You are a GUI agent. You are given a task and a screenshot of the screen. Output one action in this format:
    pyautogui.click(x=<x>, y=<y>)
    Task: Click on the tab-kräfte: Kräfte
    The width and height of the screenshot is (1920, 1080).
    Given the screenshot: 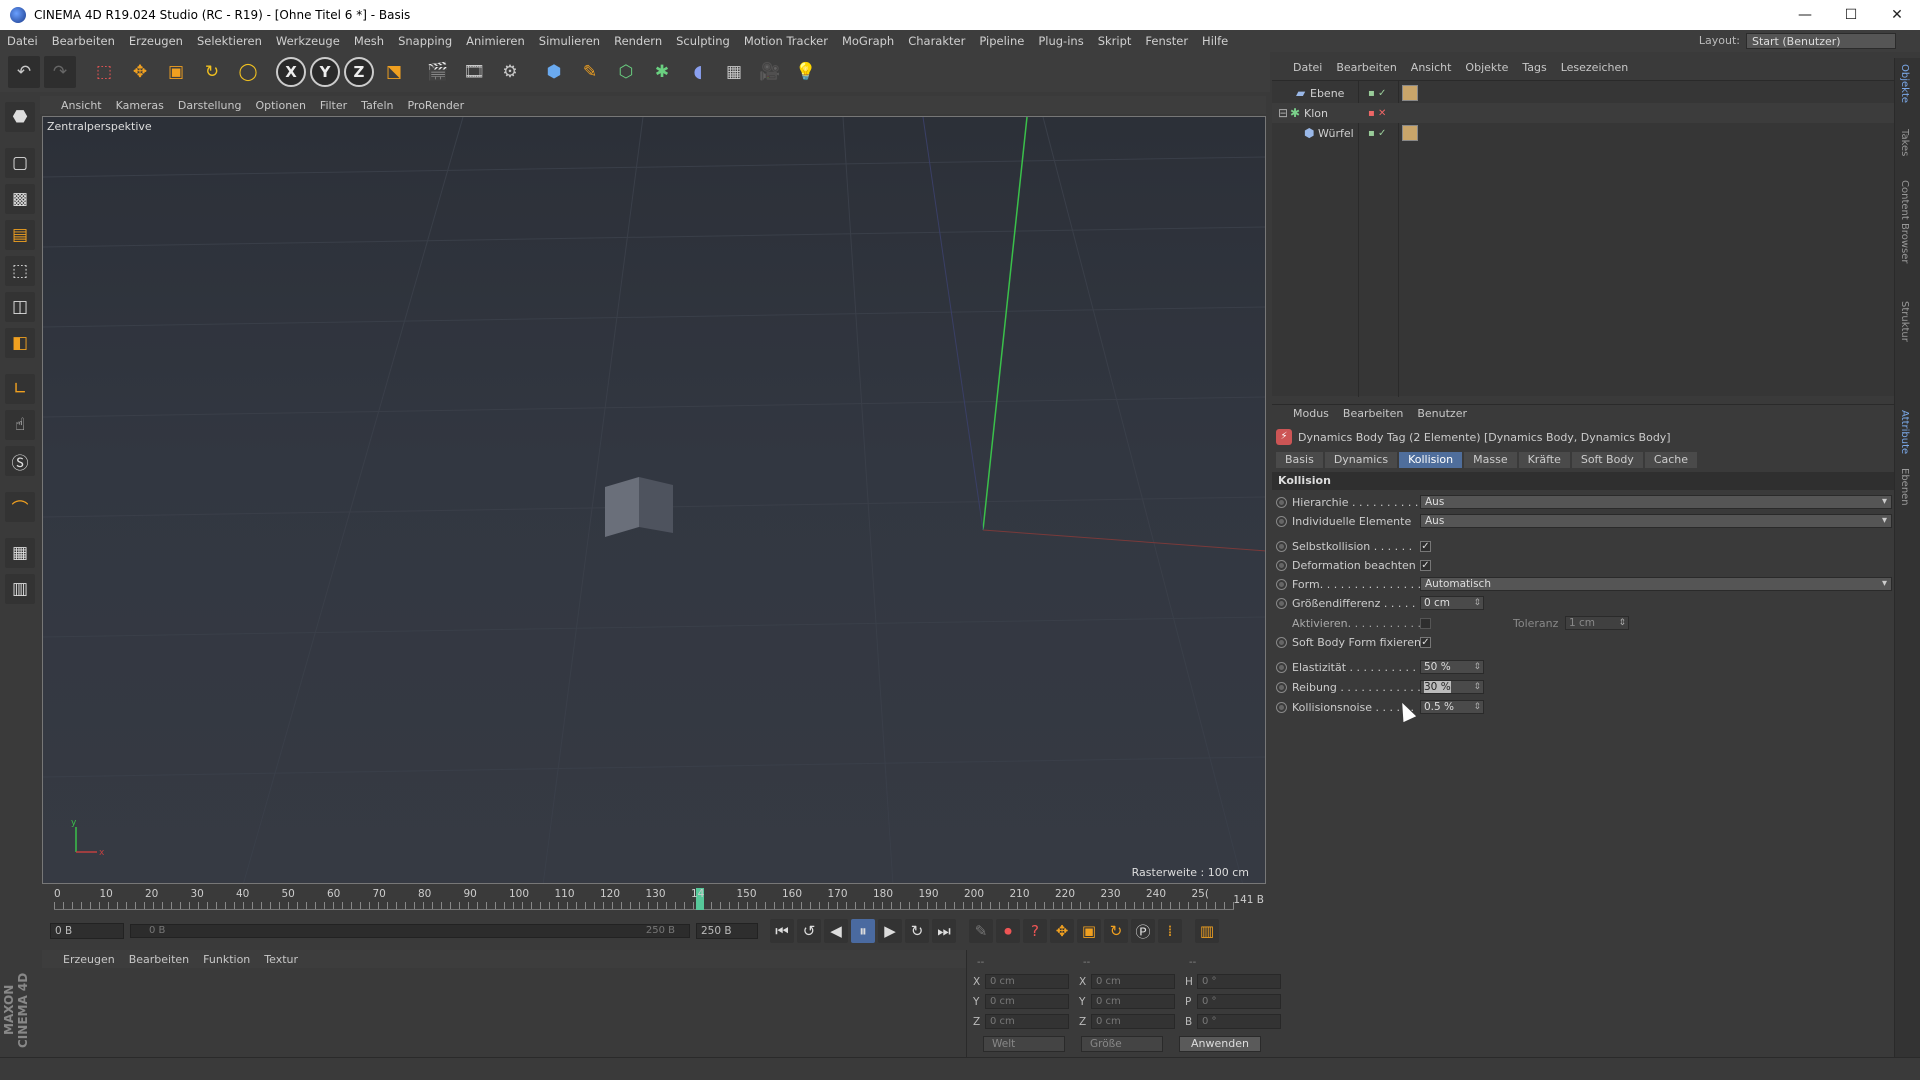 What is the action you would take?
    pyautogui.click(x=1544, y=460)
    